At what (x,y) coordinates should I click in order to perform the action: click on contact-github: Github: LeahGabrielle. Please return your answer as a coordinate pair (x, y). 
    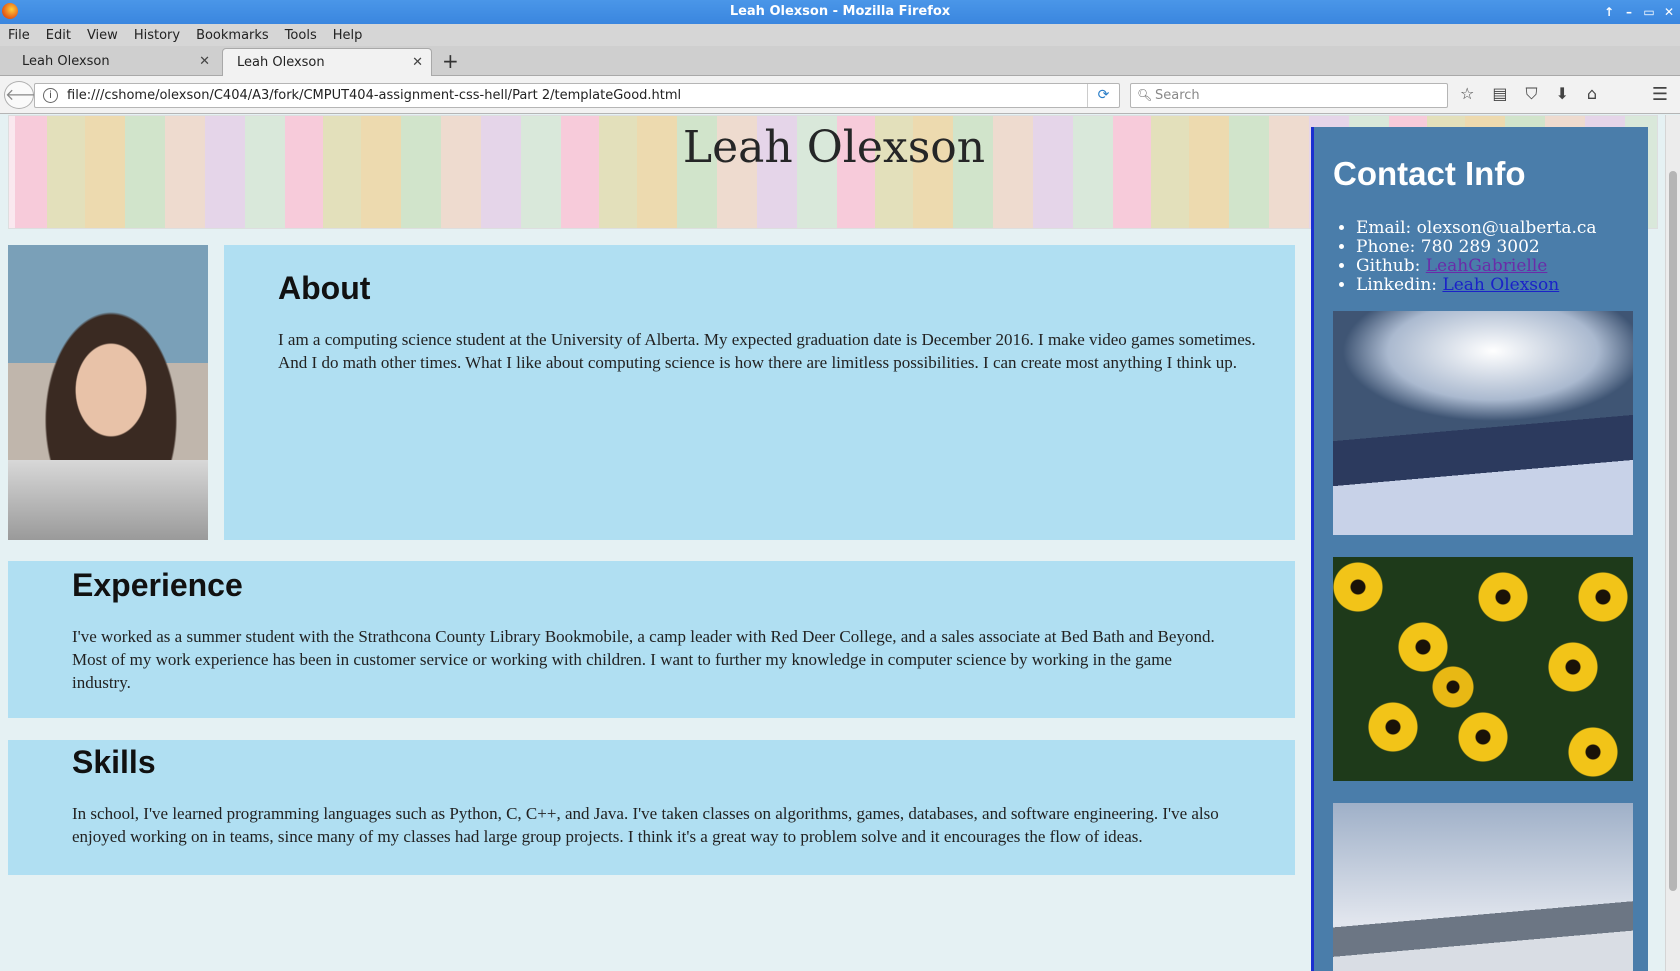
    Looking at the image, I should click on (1476, 266).